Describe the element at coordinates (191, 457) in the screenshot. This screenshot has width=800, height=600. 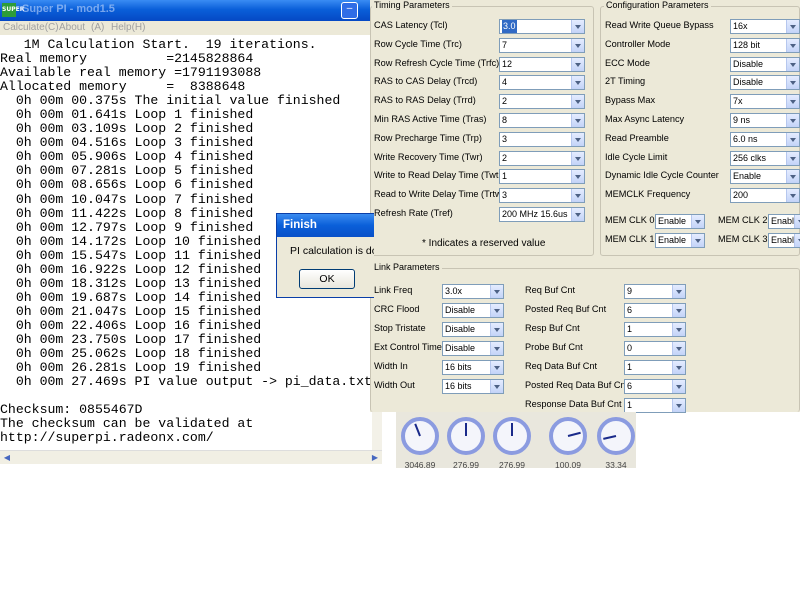
I see `horizontal-scrollbar: ◀ ▶` at that location.